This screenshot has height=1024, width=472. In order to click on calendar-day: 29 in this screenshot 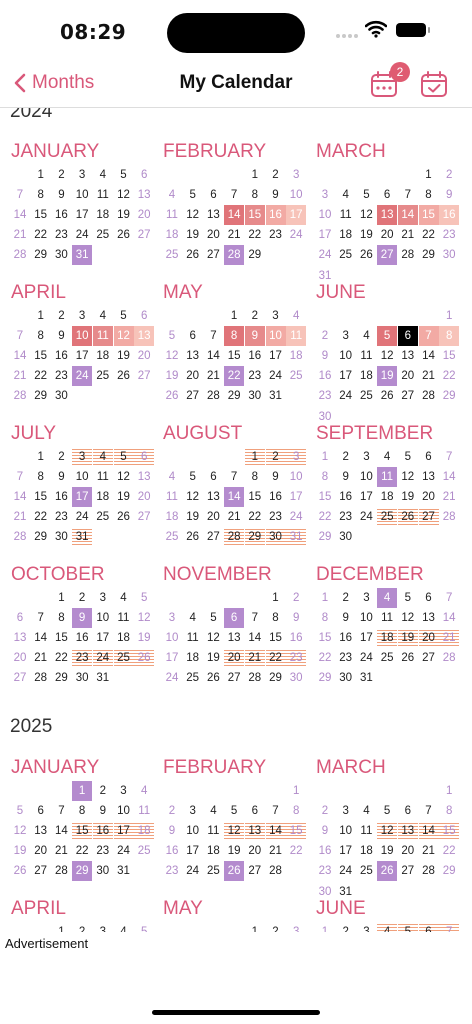, I will do `click(325, 678)`.